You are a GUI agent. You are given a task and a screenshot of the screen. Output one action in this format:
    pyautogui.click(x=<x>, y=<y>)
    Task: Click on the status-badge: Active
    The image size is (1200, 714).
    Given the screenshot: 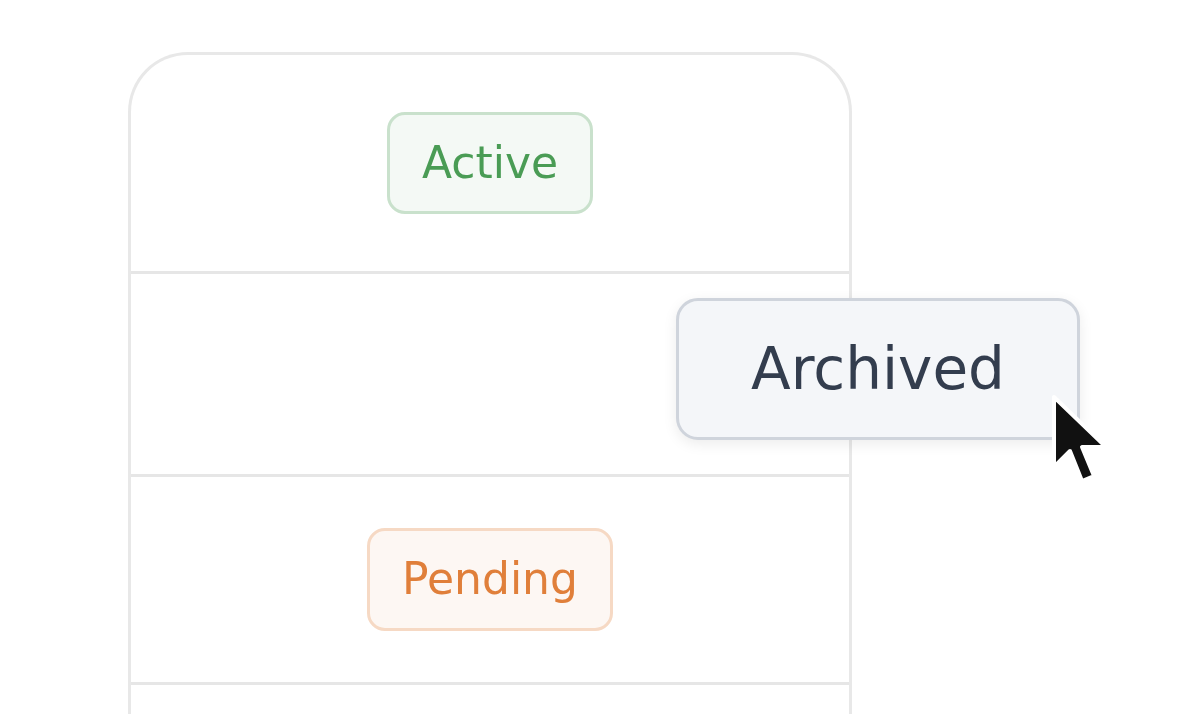 What is the action you would take?
    pyautogui.click(x=490, y=163)
    